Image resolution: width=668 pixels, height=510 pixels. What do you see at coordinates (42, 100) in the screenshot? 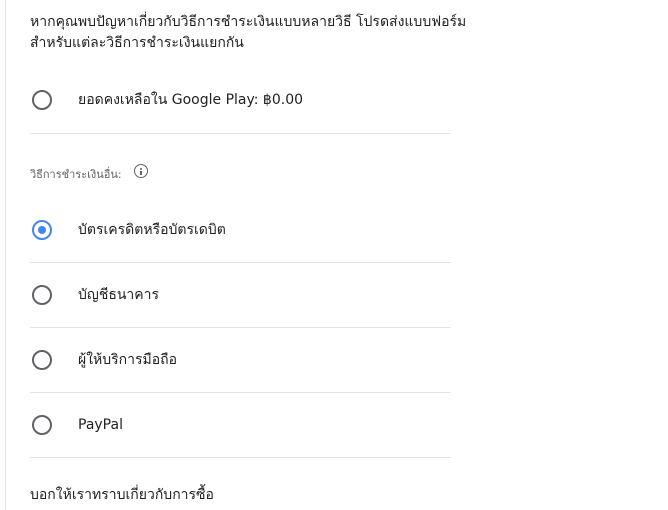
I see `radio-google-play-balance` at bounding box center [42, 100].